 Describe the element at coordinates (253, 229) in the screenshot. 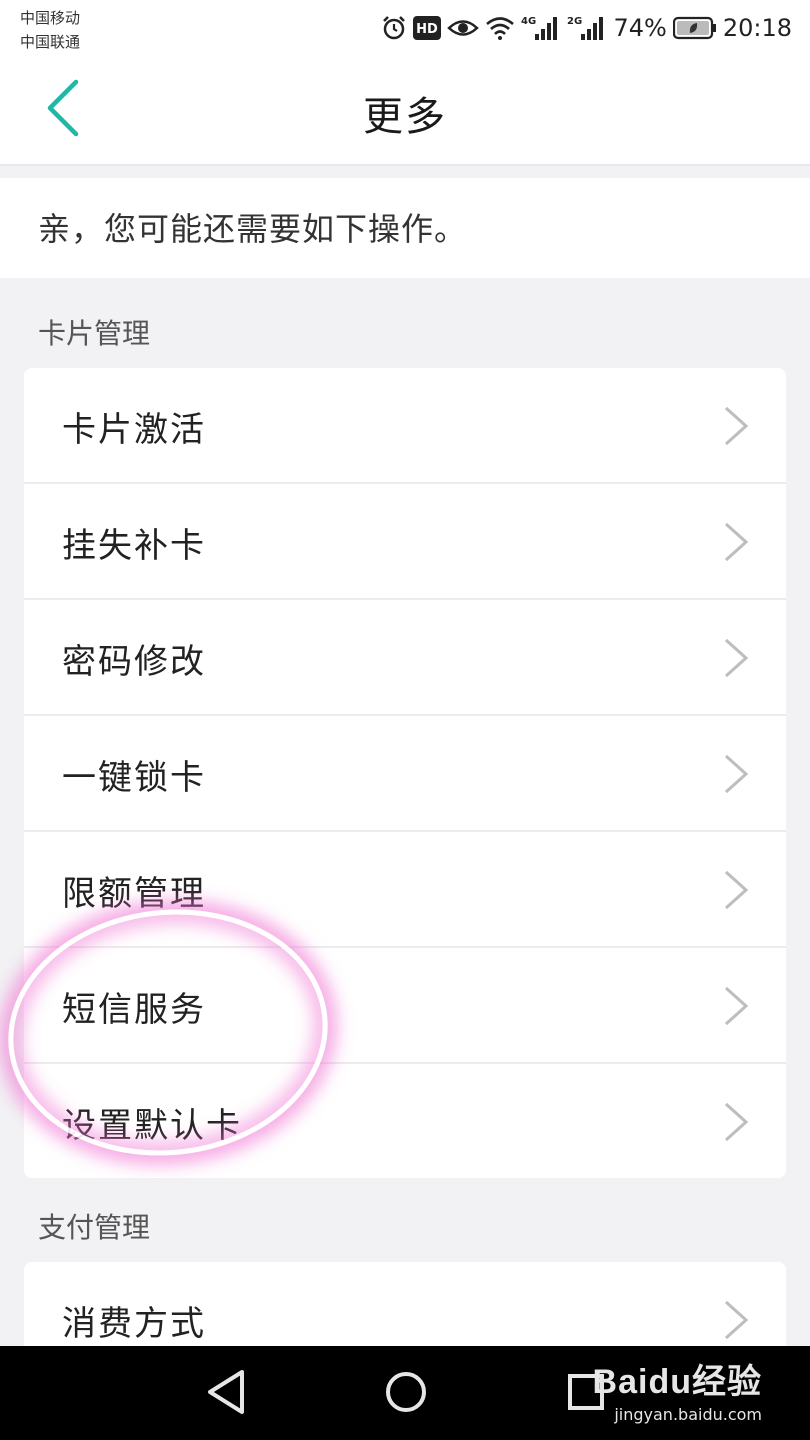

I see `intro-text: 亲，您可能还需要如下操作。` at that location.